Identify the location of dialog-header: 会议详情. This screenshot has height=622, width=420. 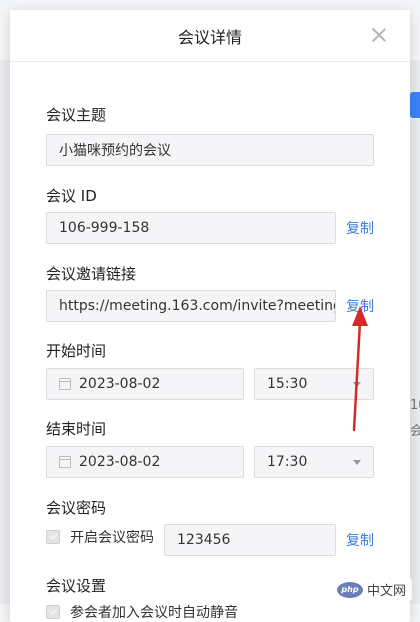
(210, 36).